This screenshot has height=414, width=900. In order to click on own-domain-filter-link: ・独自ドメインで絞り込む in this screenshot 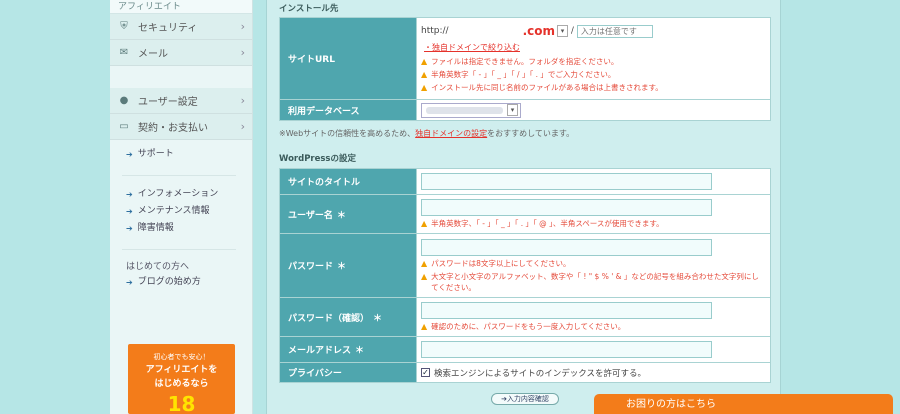, I will do `click(595, 47)`.